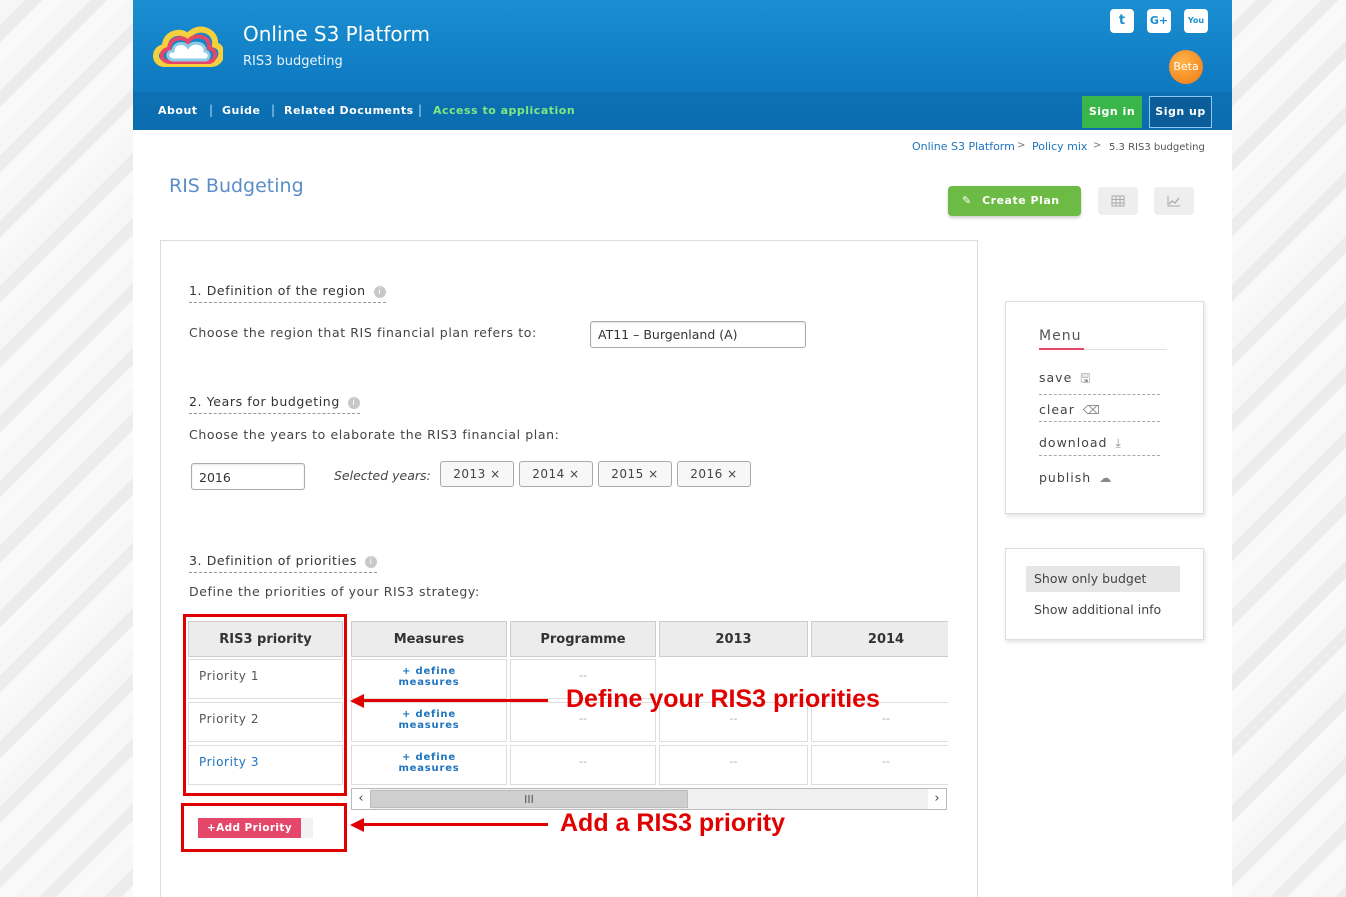 The height and width of the screenshot is (897, 1346). I want to click on section-years-title: 2. Years for budgeting i, so click(274, 404).